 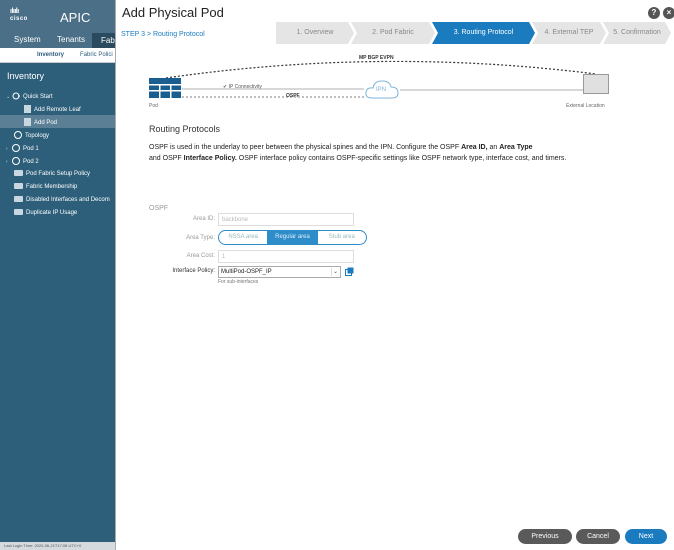 What do you see at coordinates (244, 237) in the screenshot?
I see `area-type-nssa: NSSA area` at bounding box center [244, 237].